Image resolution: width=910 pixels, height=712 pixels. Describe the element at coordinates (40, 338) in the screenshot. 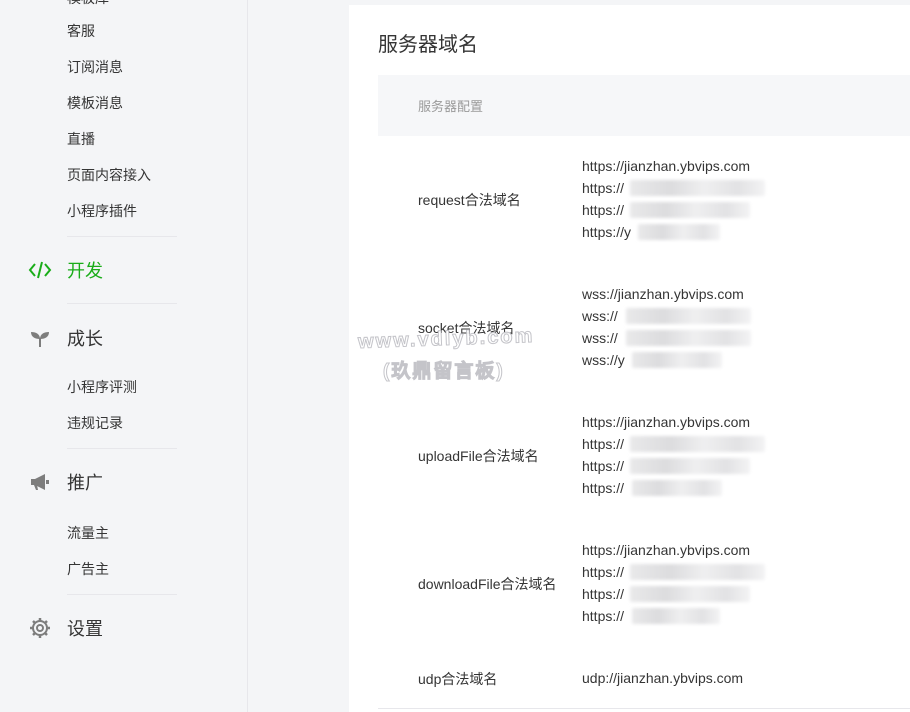

I see `sprout-icon` at that location.